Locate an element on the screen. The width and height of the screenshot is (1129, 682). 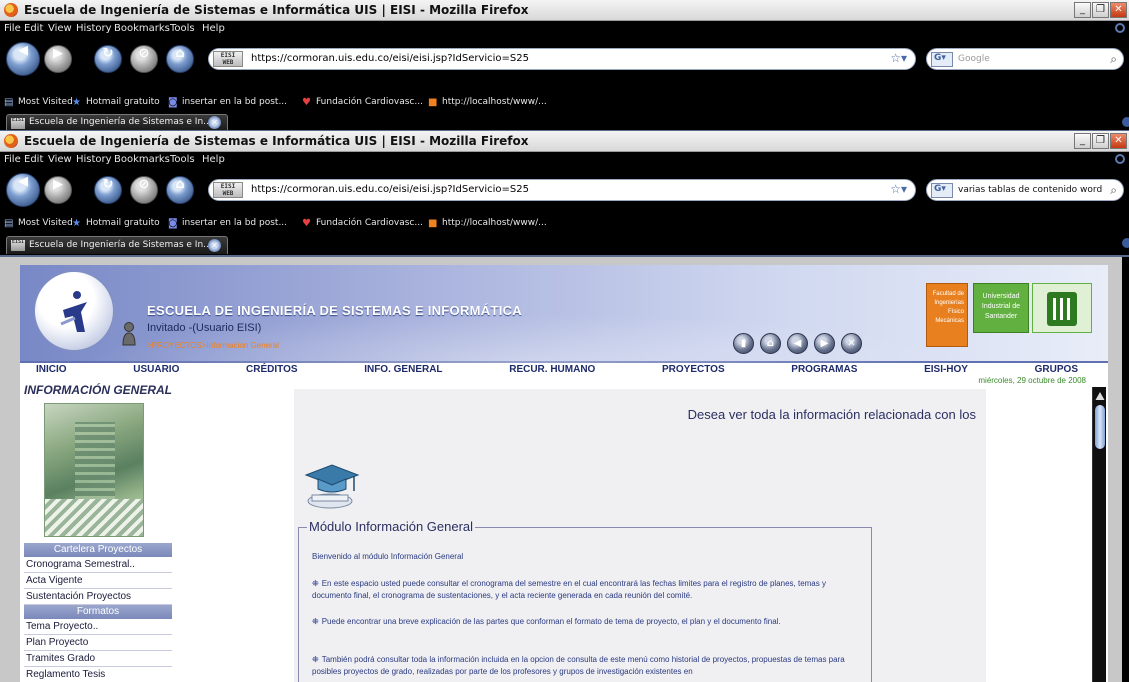
menu-programas: PROGRAMAS is located at coordinates (824, 370).